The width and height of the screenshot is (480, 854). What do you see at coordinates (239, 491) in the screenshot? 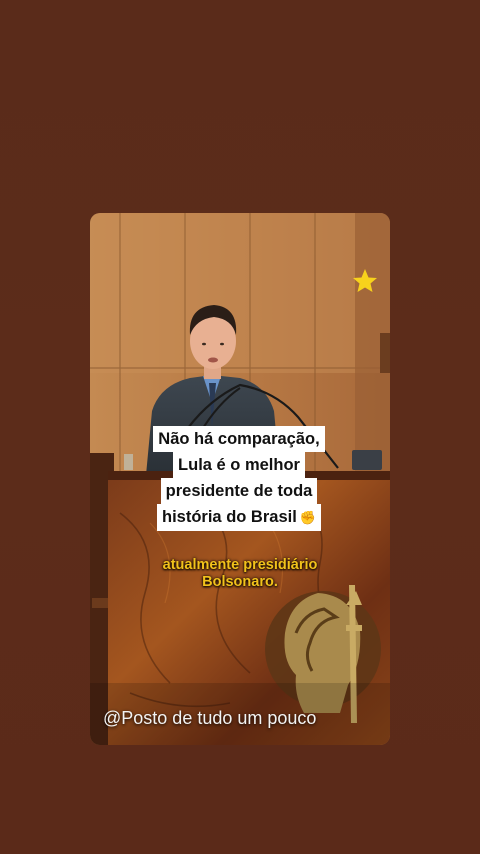
I see `caption-line-3: presidente de toda` at bounding box center [239, 491].